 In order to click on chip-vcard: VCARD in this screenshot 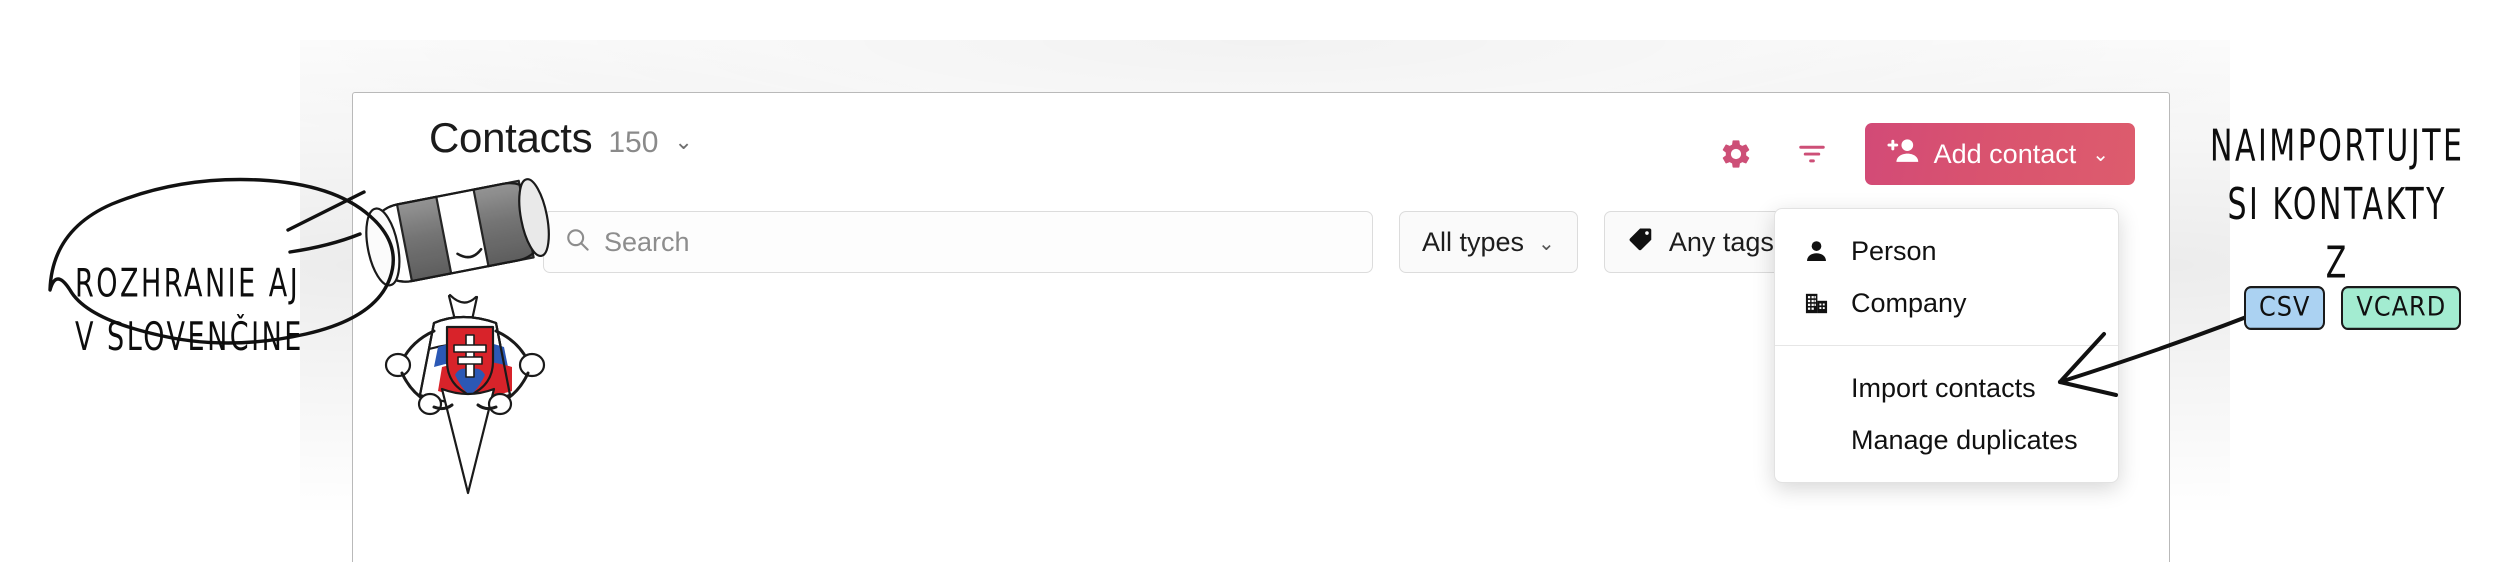, I will do `click(2401, 308)`.